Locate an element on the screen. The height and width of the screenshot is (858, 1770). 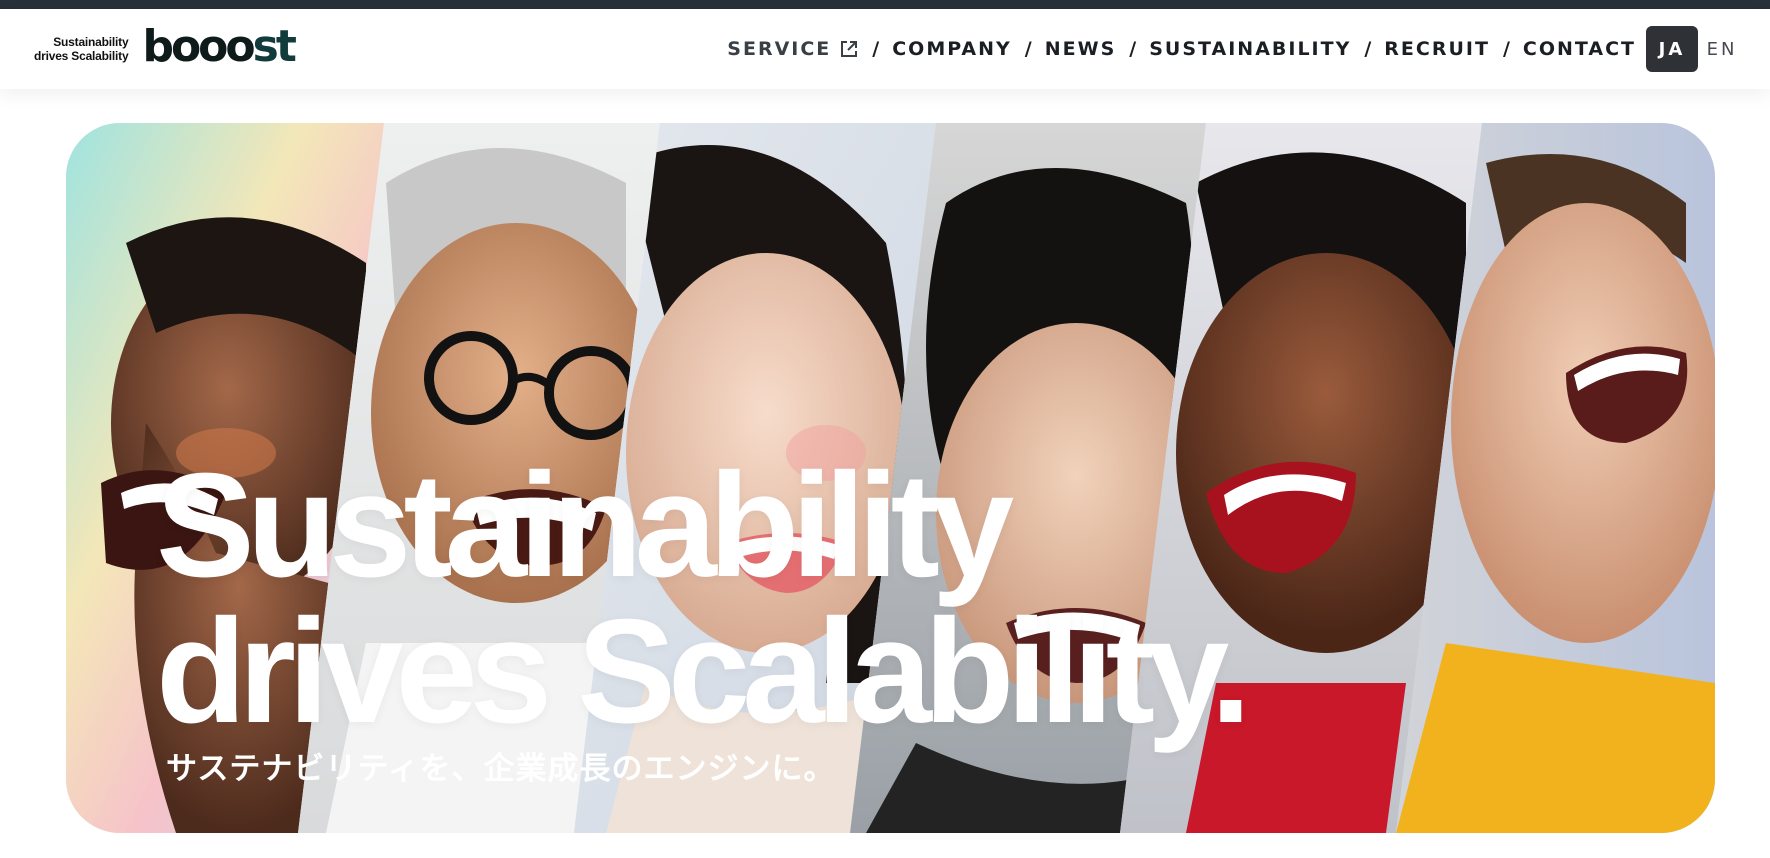
external-link-icon is located at coordinates (849, 49).